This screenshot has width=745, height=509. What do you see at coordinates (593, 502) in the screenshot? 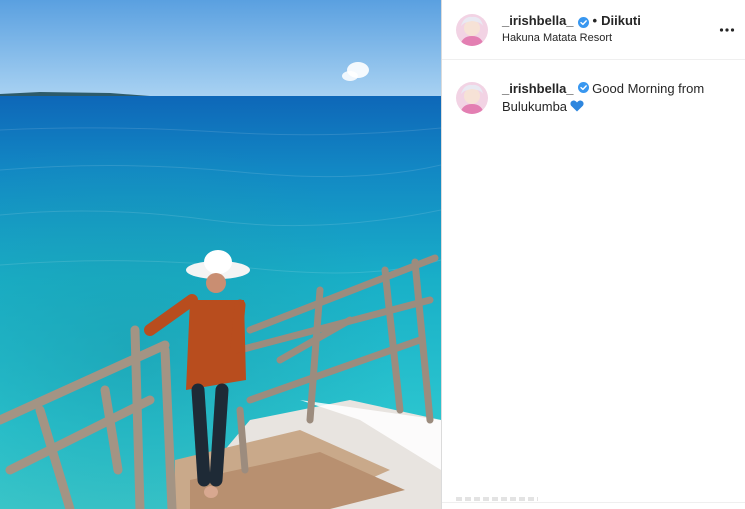
I see `footer-divider` at bounding box center [593, 502].